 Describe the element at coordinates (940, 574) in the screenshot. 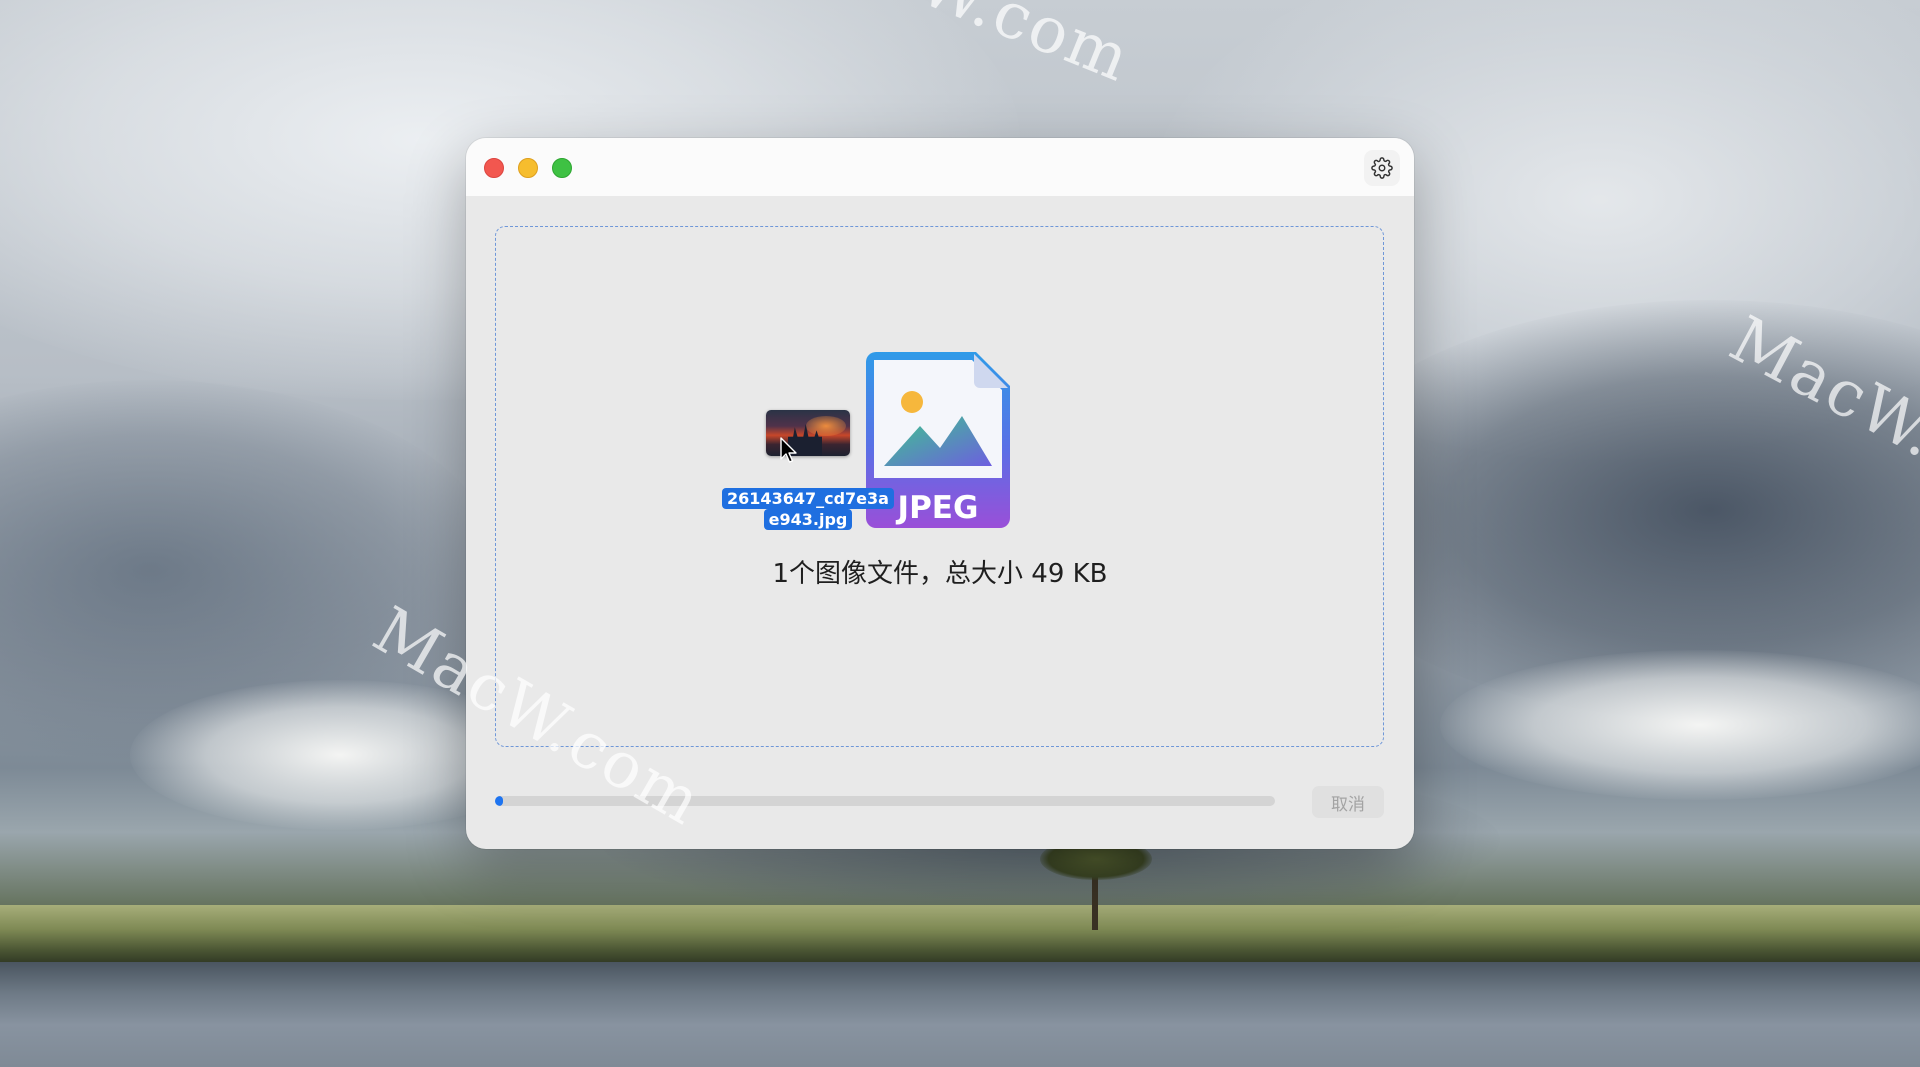

I see `files-summary: 1个图像文件，总大小 49 KB` at that location.